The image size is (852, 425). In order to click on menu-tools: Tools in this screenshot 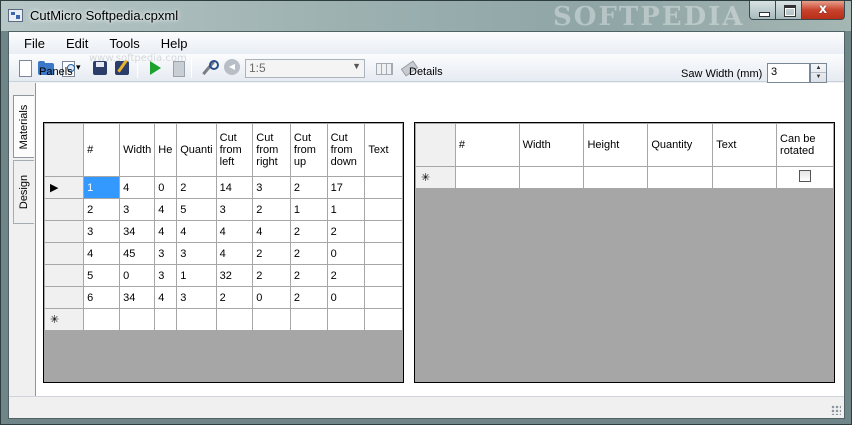, I will do `click(124, 43)`.